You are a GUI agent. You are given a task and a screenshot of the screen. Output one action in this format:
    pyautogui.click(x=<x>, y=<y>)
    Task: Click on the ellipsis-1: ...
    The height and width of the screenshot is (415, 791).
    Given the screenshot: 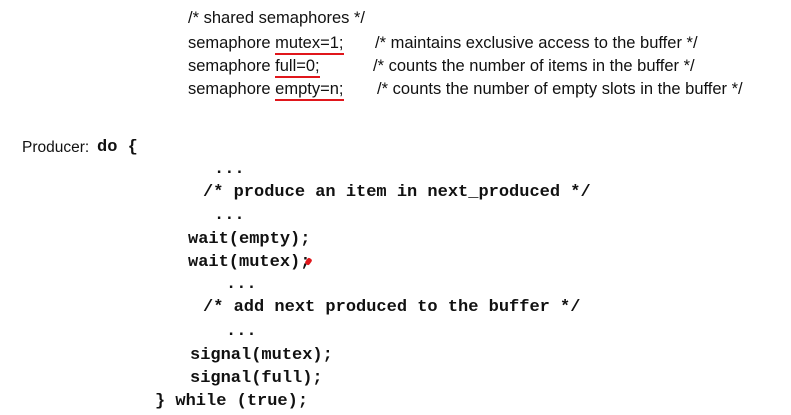 What is the action you would take?
    pyautogui.click(x=229, y=169)
    